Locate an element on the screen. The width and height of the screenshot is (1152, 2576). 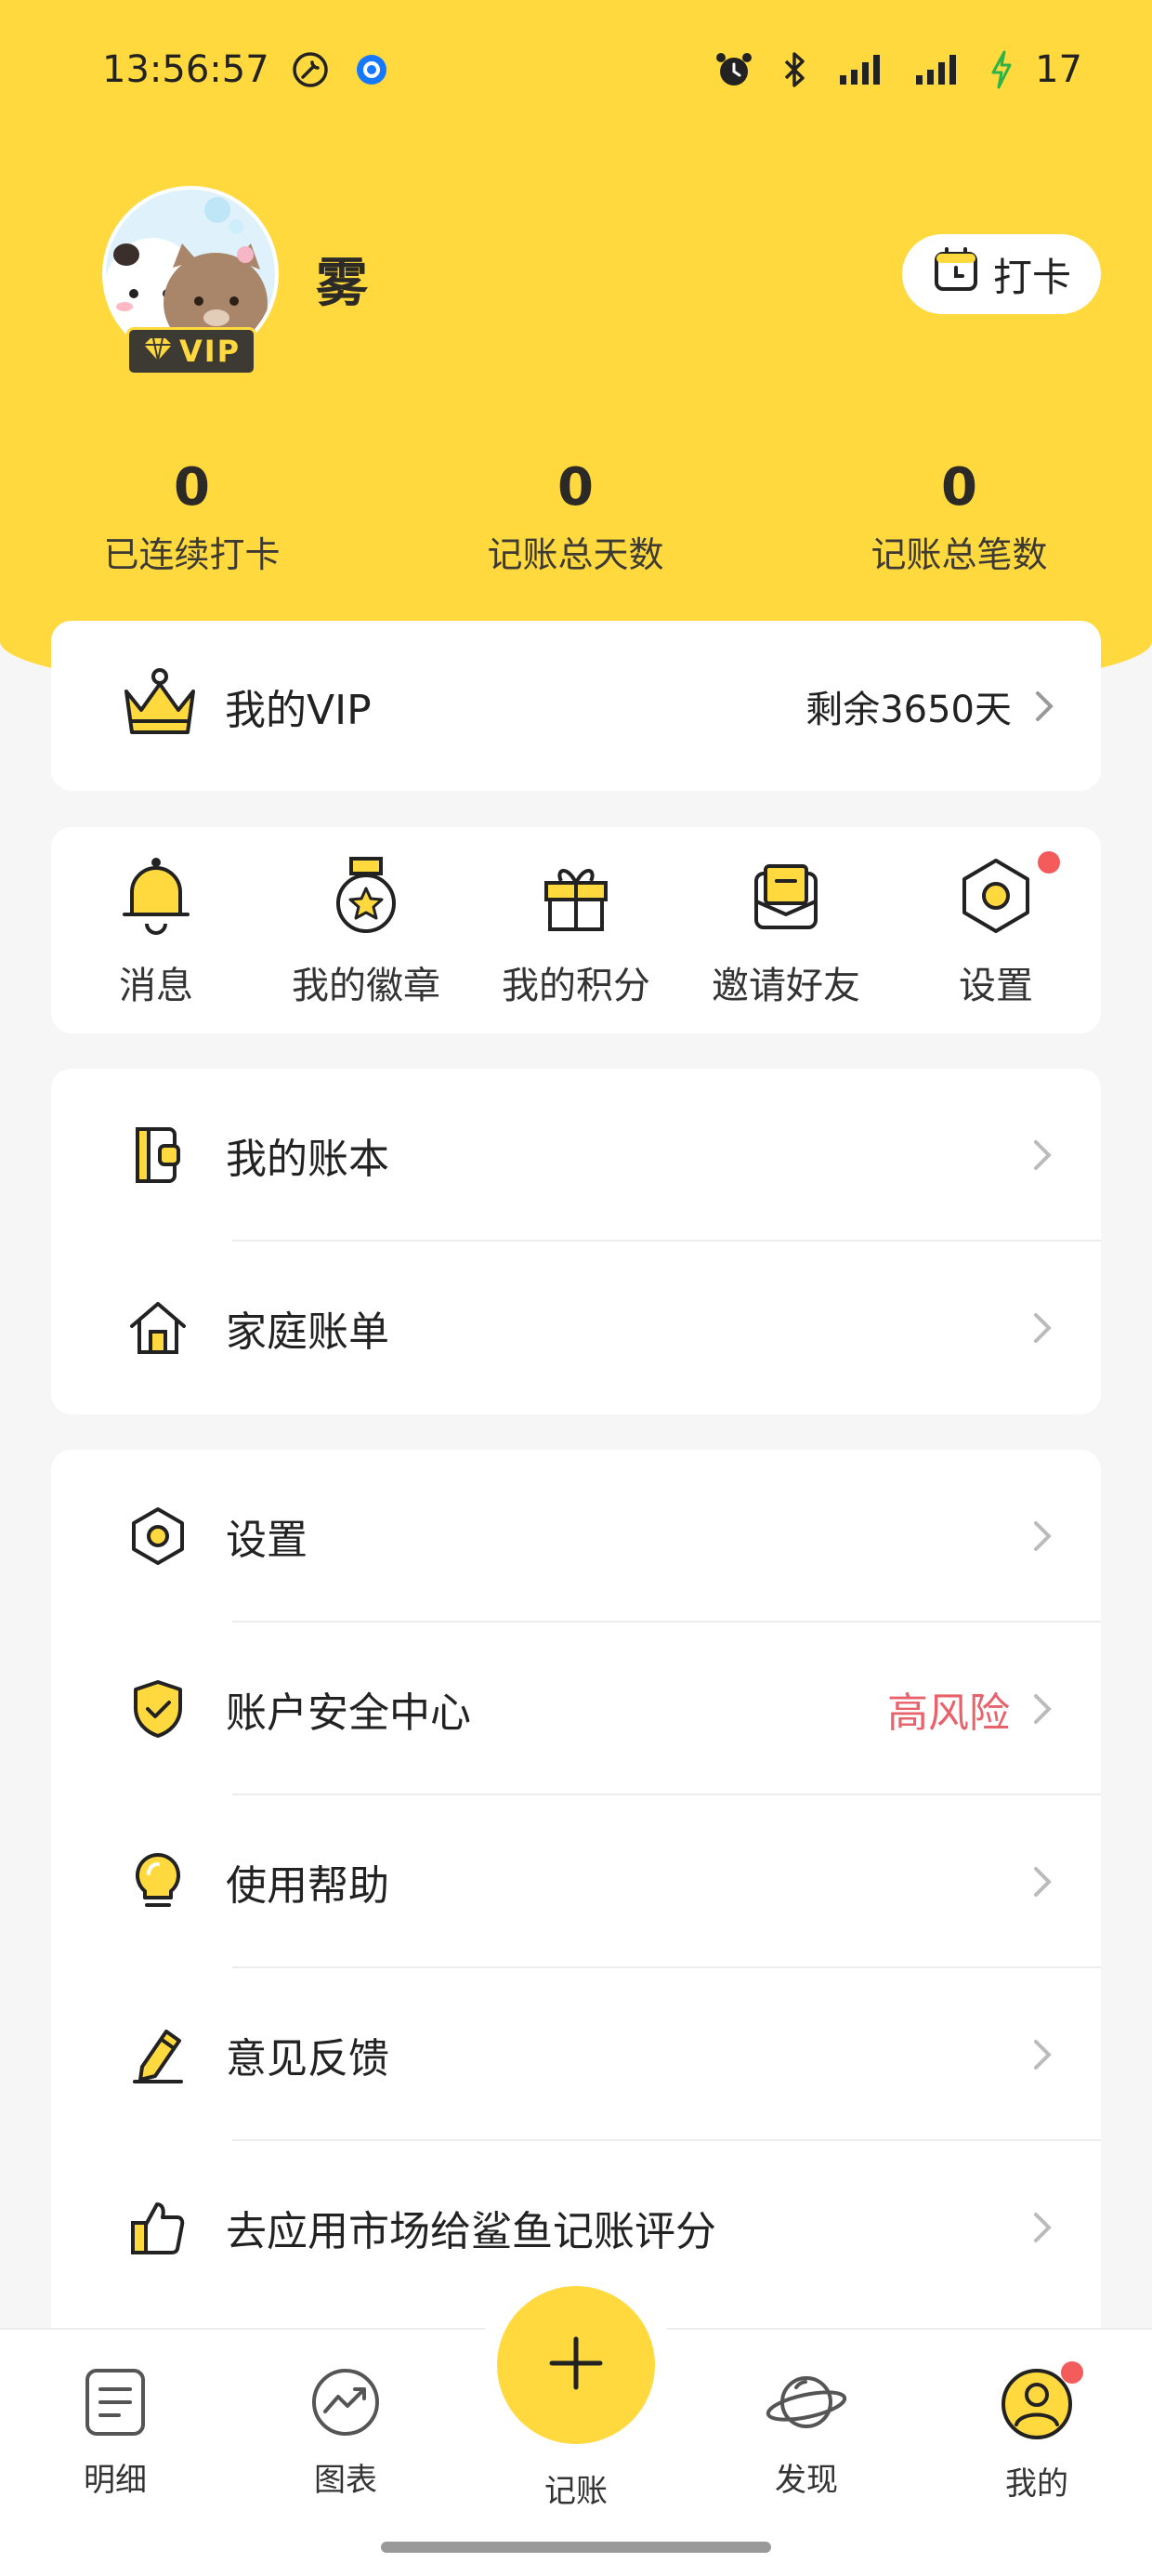
stat-streak: 0 已连续打卡 is located at coordinates (192, 516).